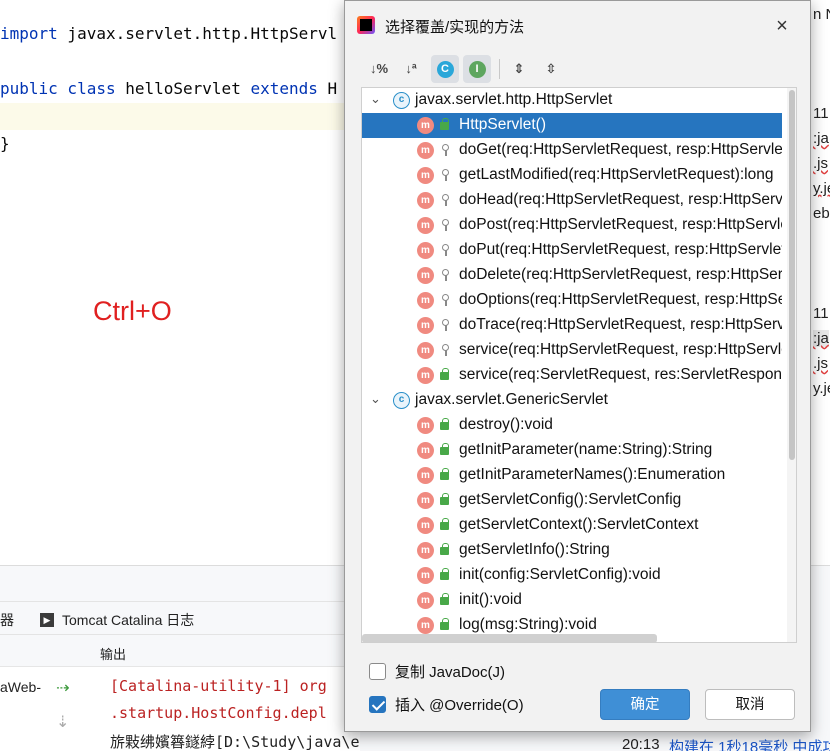  I want to click on cancel-button: 取消, so click(750, 704).